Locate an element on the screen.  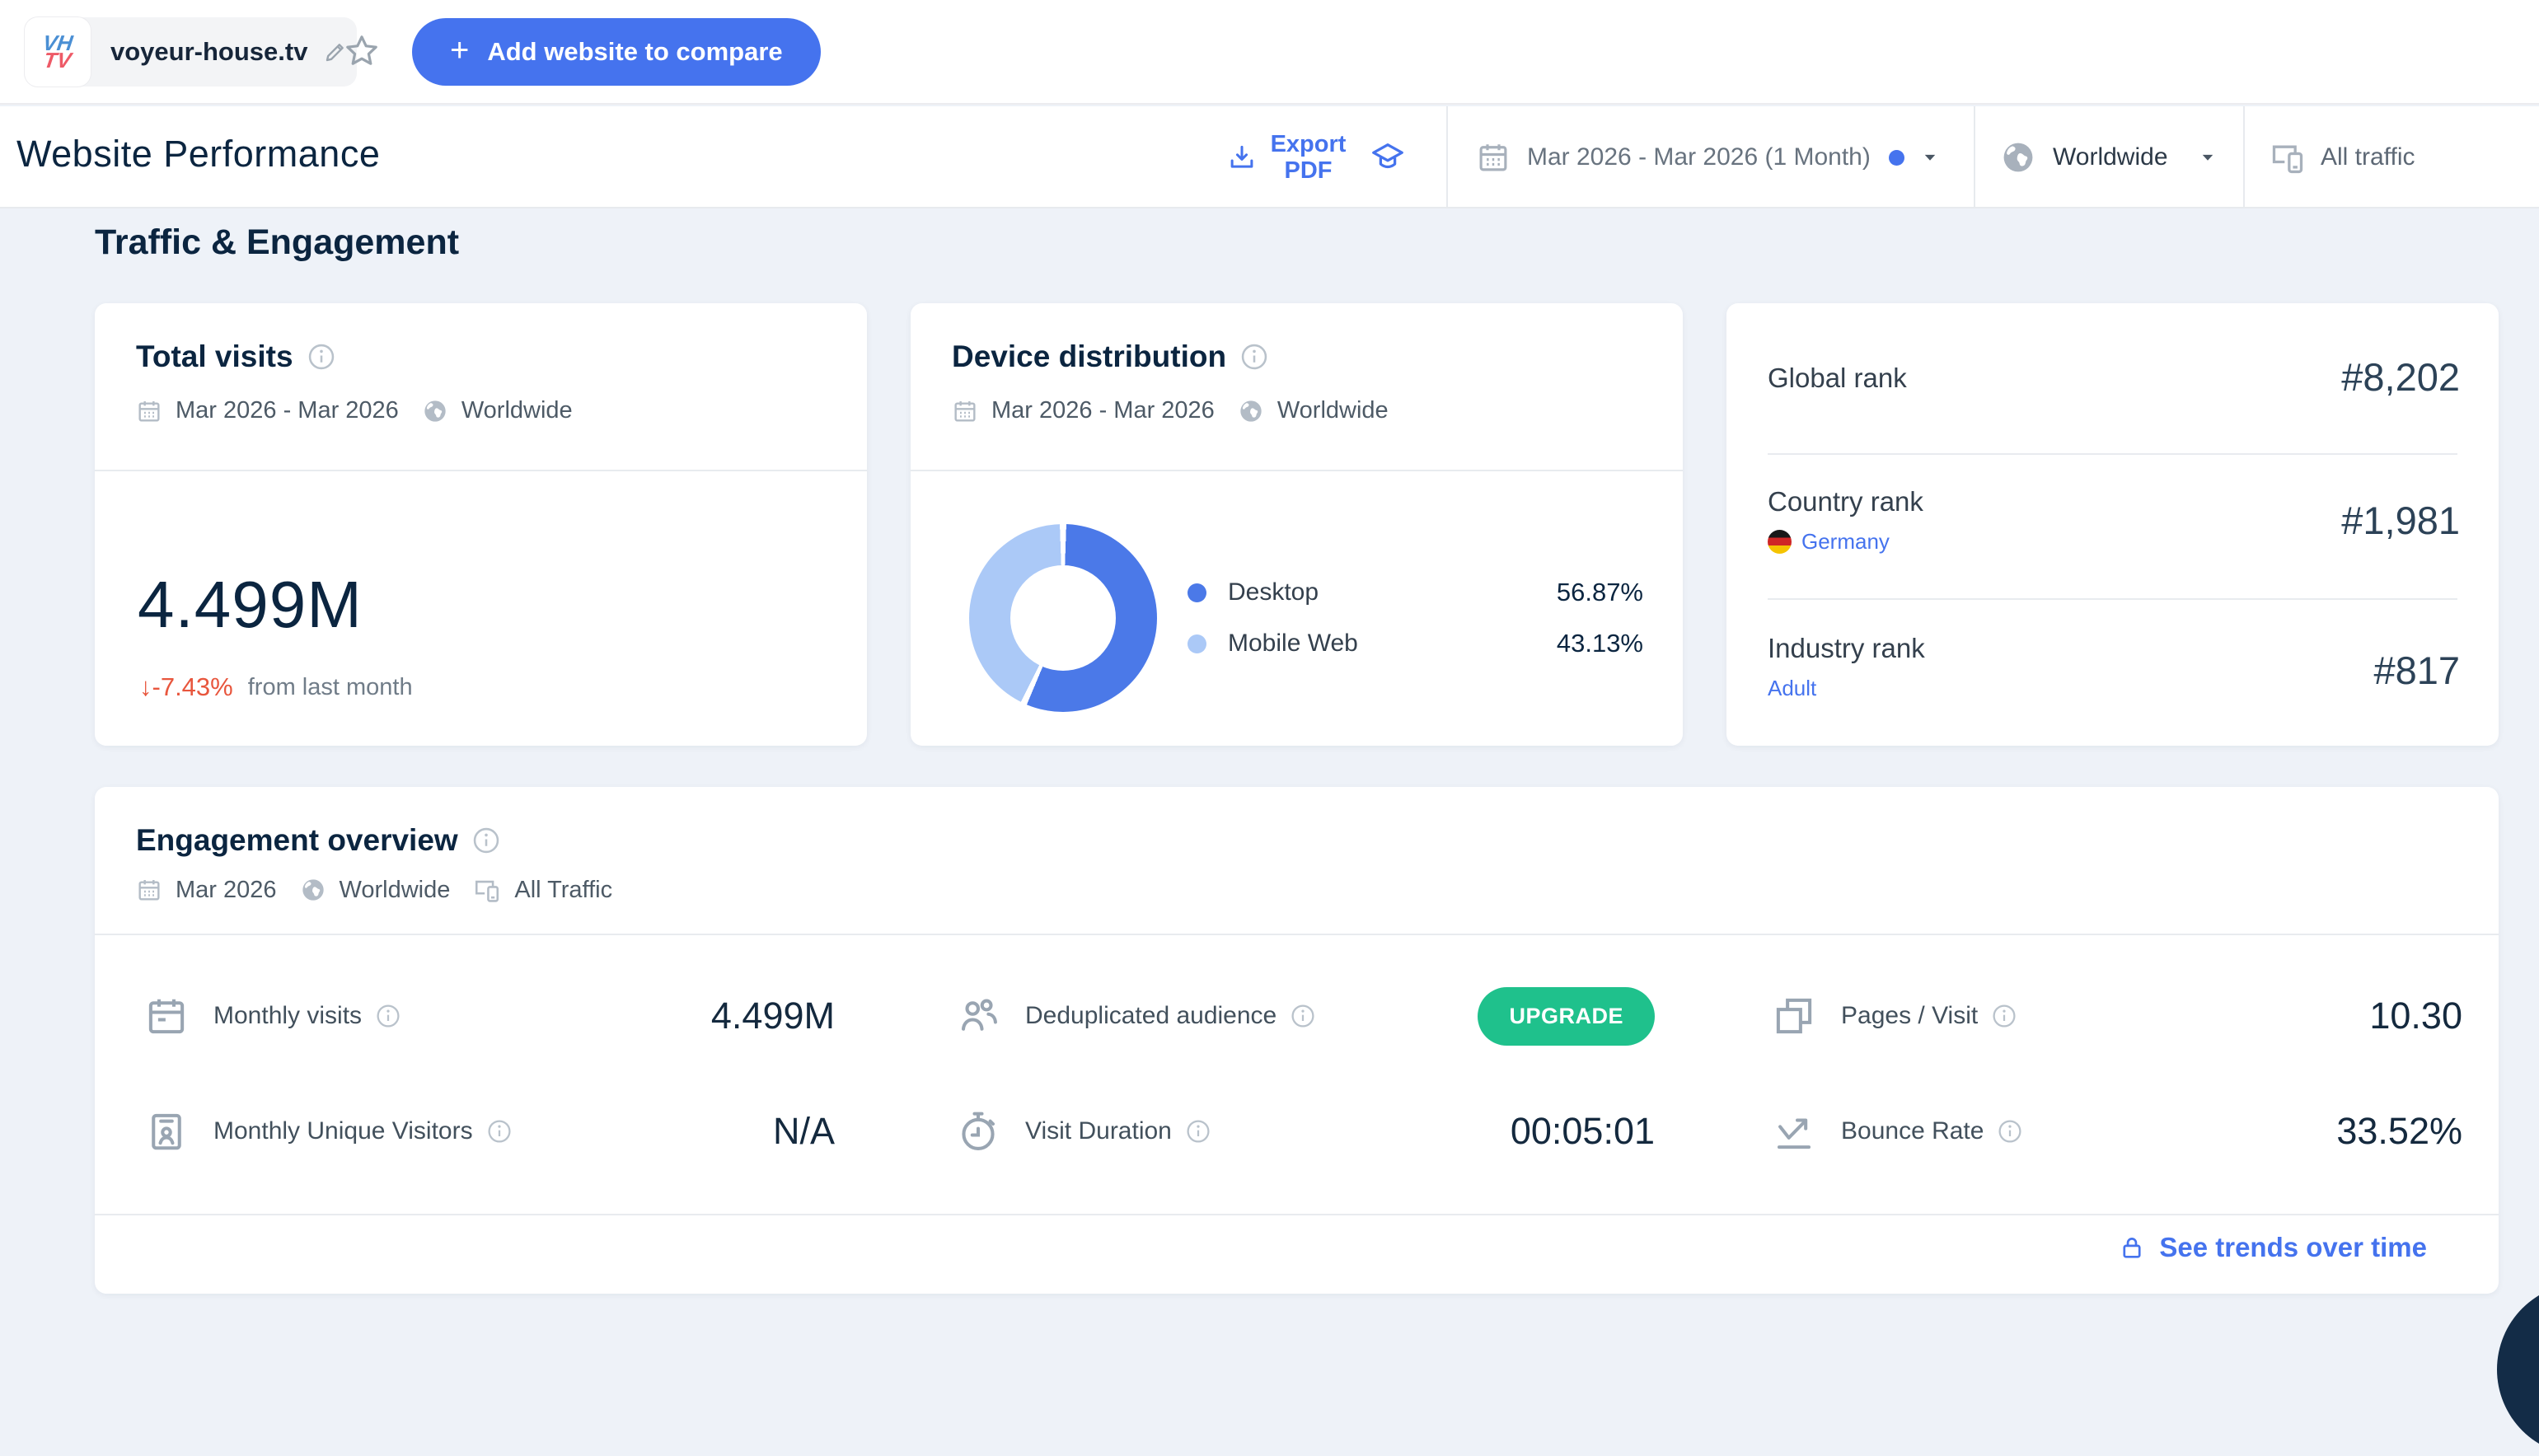
metric-monthly-unique-visitors: Monthly Unique Visitors N/A is located at coordinates (489, 1131).